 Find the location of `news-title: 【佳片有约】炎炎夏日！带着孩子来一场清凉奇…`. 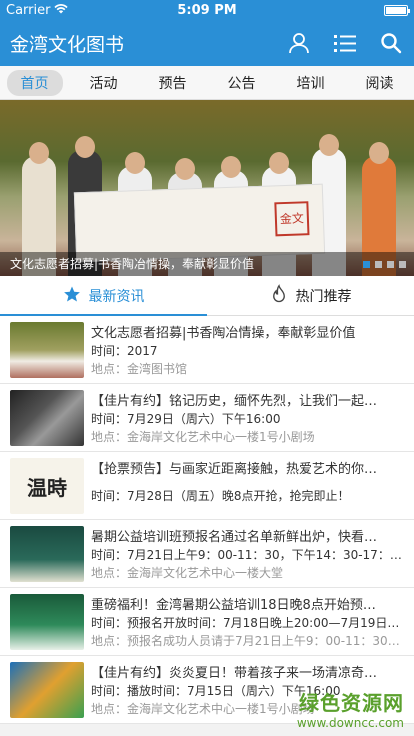

news-title: 【佳片有约】炎炎夏日！带着孩子来一场清凉奇… is located at coordinates (234, 673).